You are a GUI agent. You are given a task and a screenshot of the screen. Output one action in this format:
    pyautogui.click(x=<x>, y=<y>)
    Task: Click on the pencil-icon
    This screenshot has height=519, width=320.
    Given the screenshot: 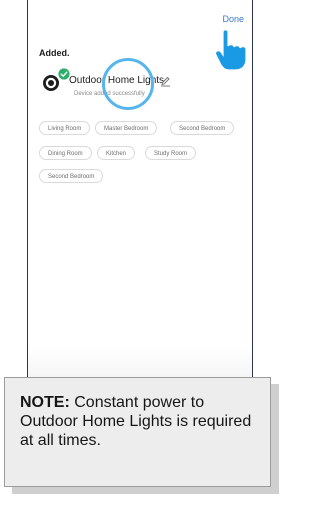 What is the action you would take?
    pyautogui.click(x=165, y=81)
    